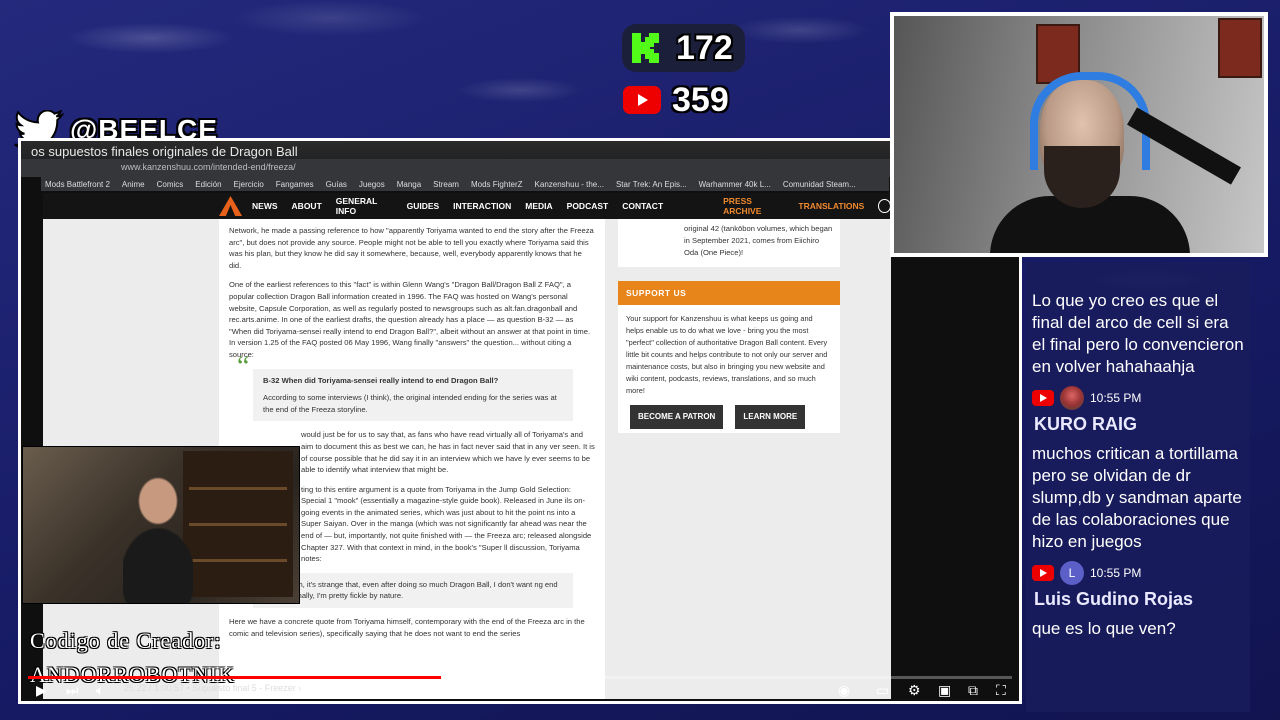 Image resolution: width=1280 pixels, height=720 pixels. Describe the element at coordinates (729, 293) in the screenshot. I see `support-us-heading: SUPPORT US` at that location.